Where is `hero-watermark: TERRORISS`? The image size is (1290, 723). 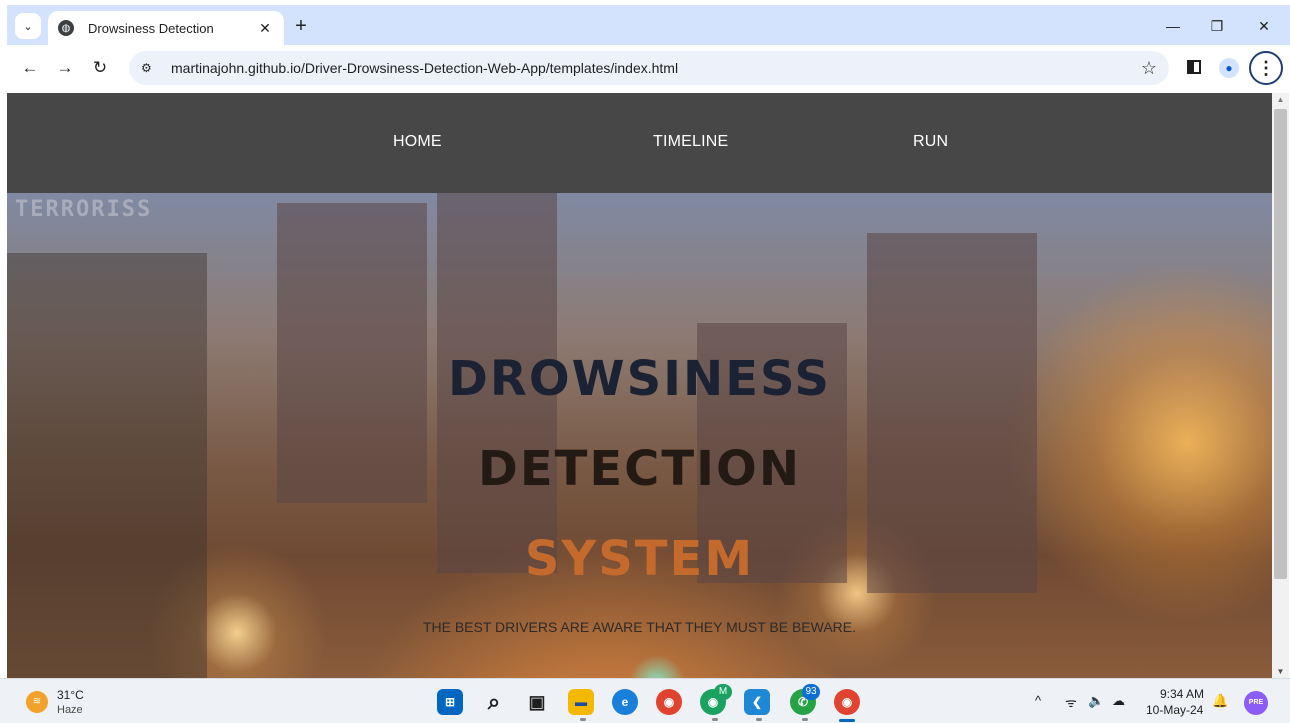
hero-watermark: TERRORISS is located at coordinates (84, 209).